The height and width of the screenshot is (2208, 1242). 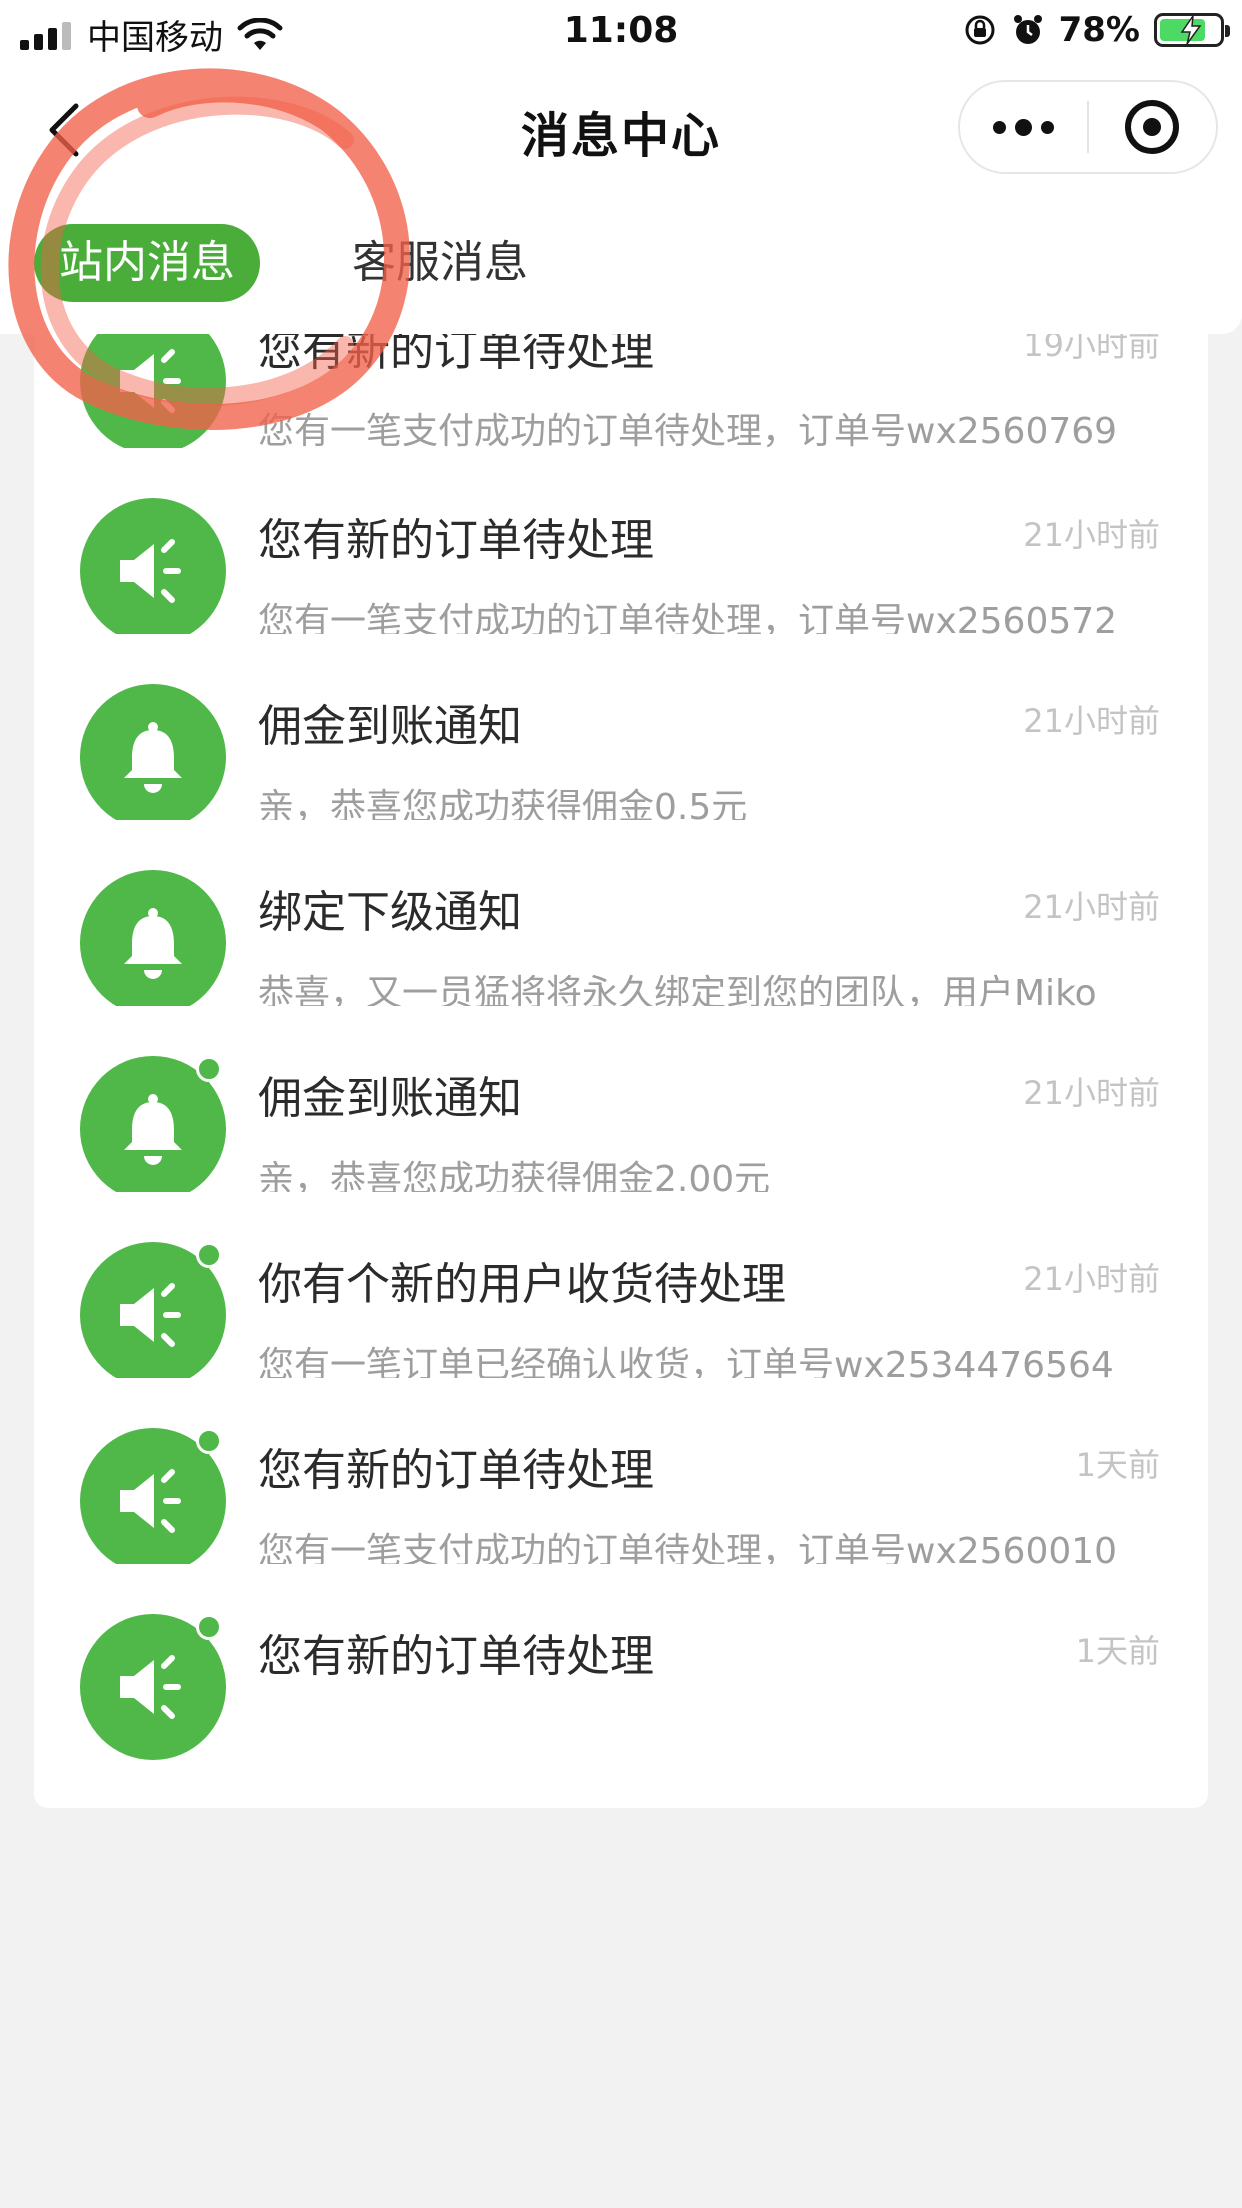 I want to click on battery-icon, so click(x=1192, y=30).